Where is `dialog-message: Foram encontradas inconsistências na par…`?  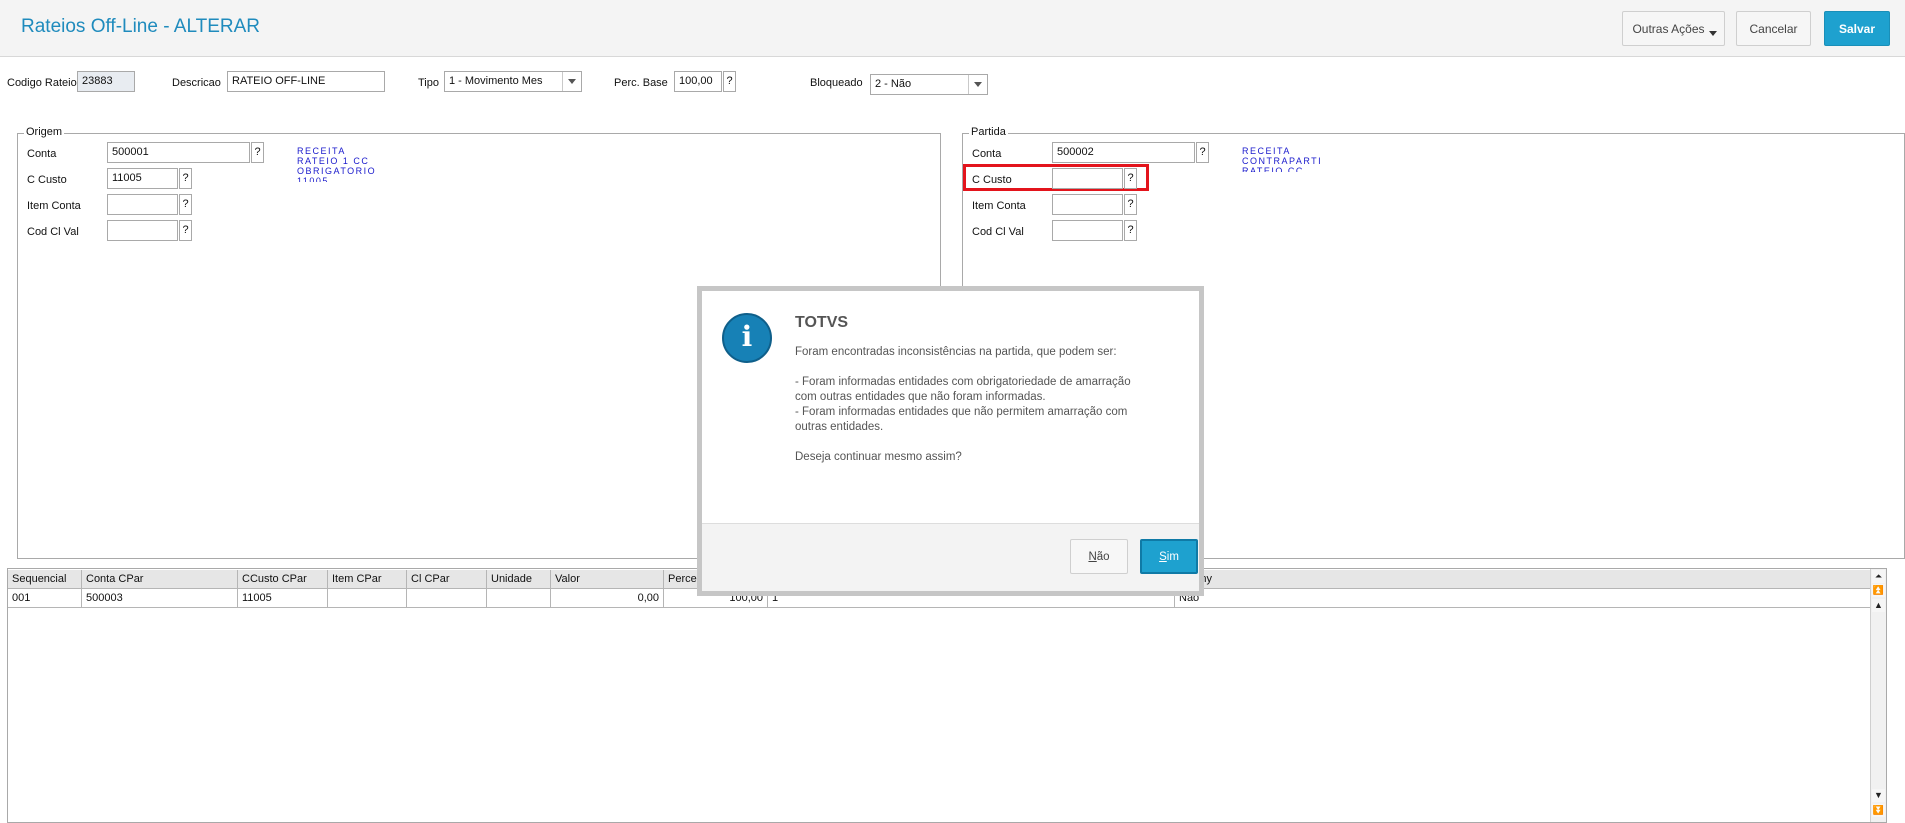
dialog-message: Foram encontradas inconsistências na par… is located at coordinates (990, 405).